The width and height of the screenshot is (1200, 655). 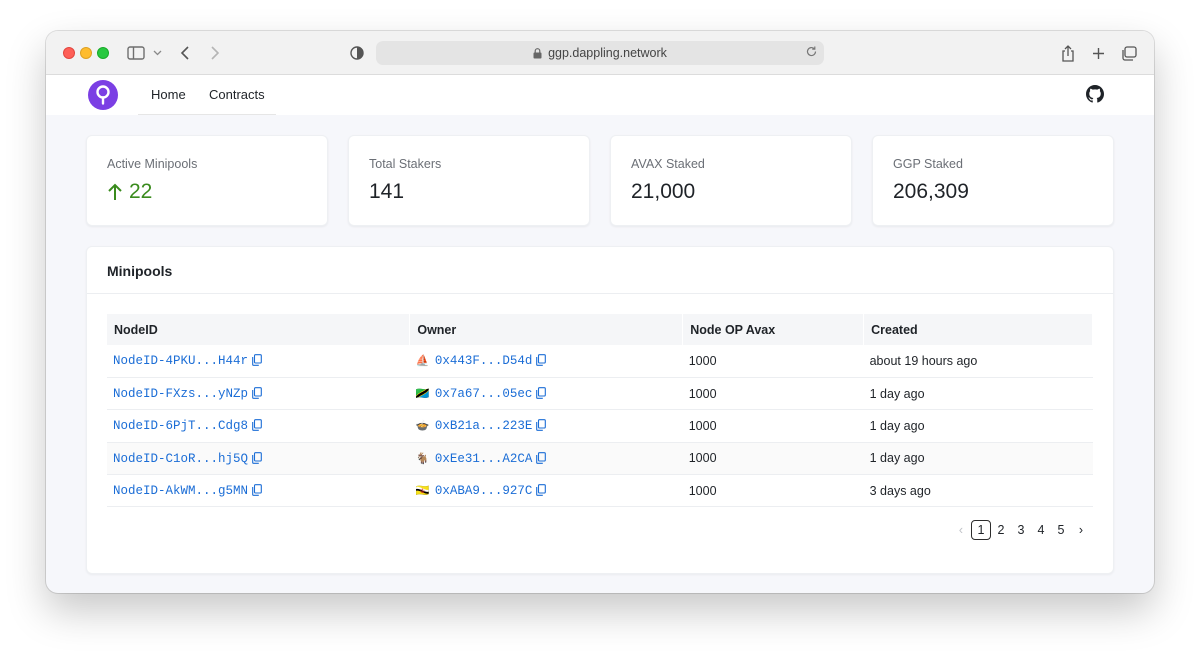 I want to click on minimize-window-button, so click(x=86, y=53).